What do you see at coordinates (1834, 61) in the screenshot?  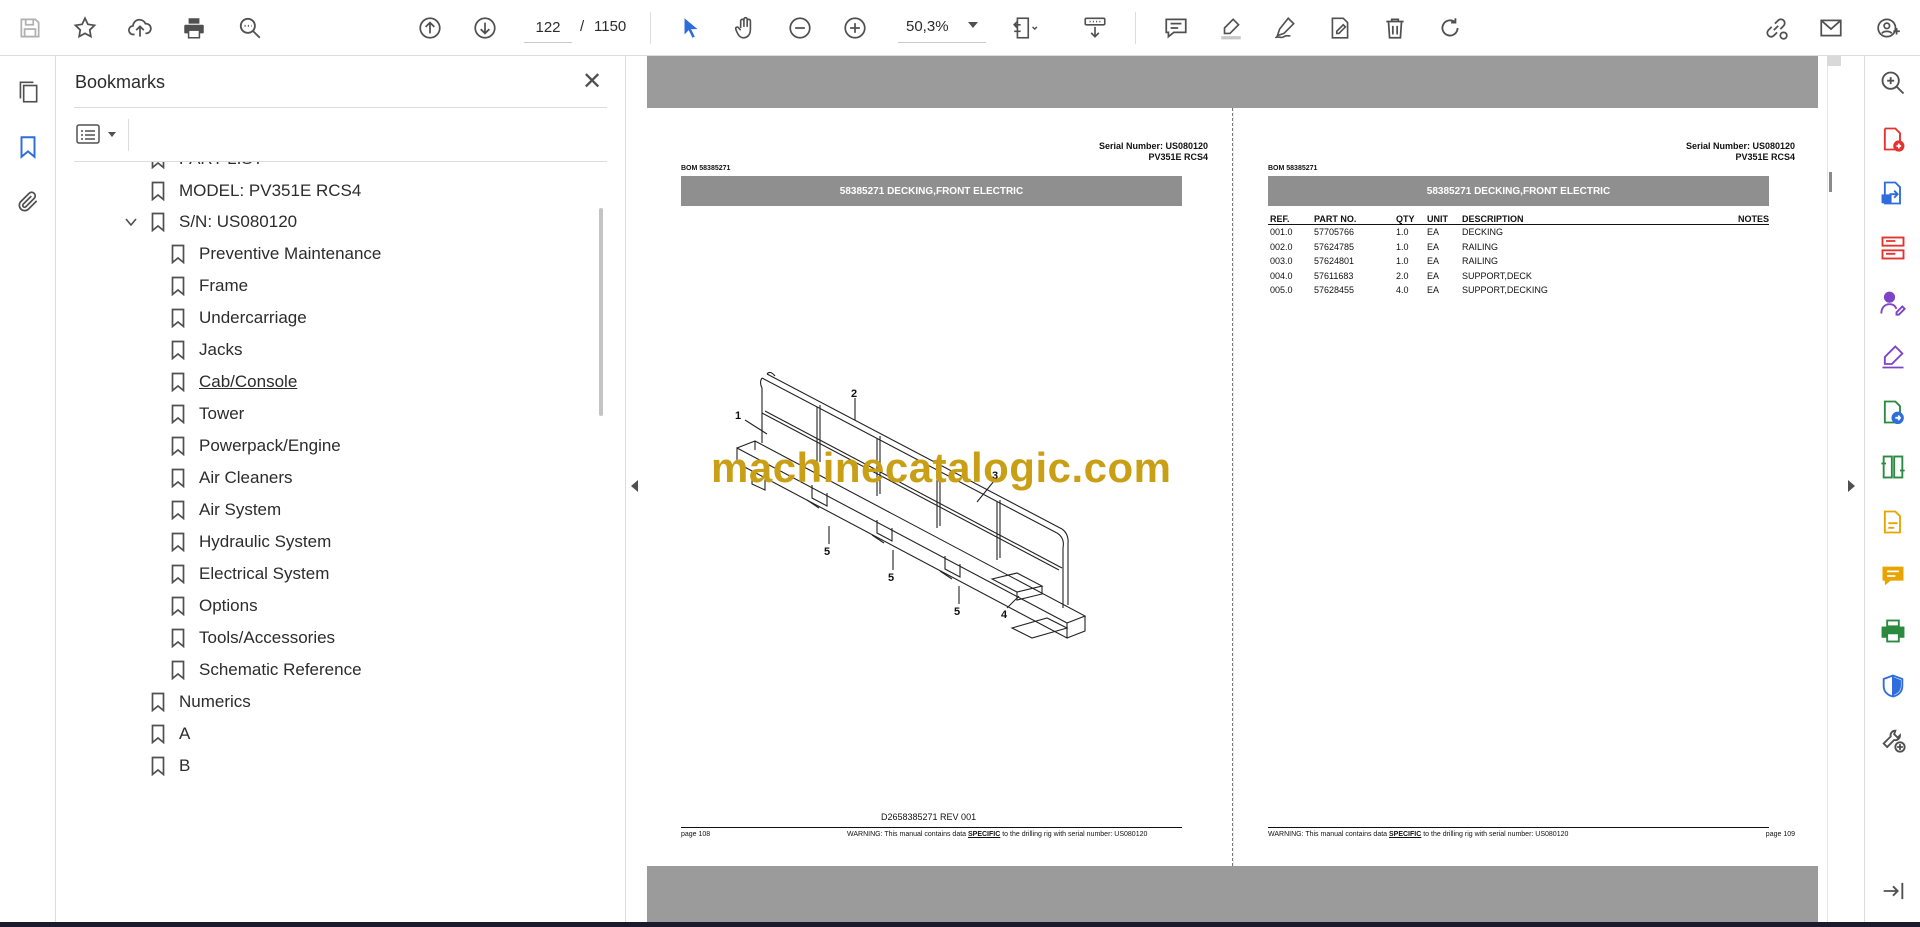 I see `scroll-arrow-up` at bounding box center [1834, 61].